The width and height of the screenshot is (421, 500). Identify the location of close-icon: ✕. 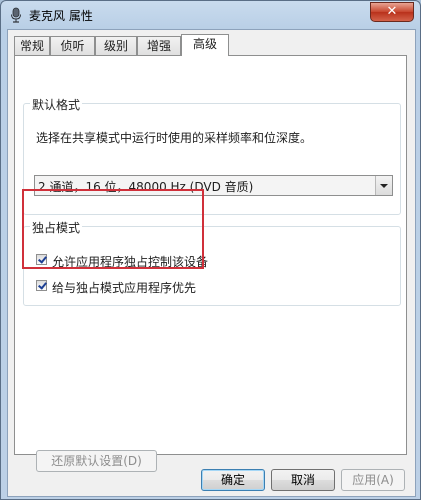
(392, 11).